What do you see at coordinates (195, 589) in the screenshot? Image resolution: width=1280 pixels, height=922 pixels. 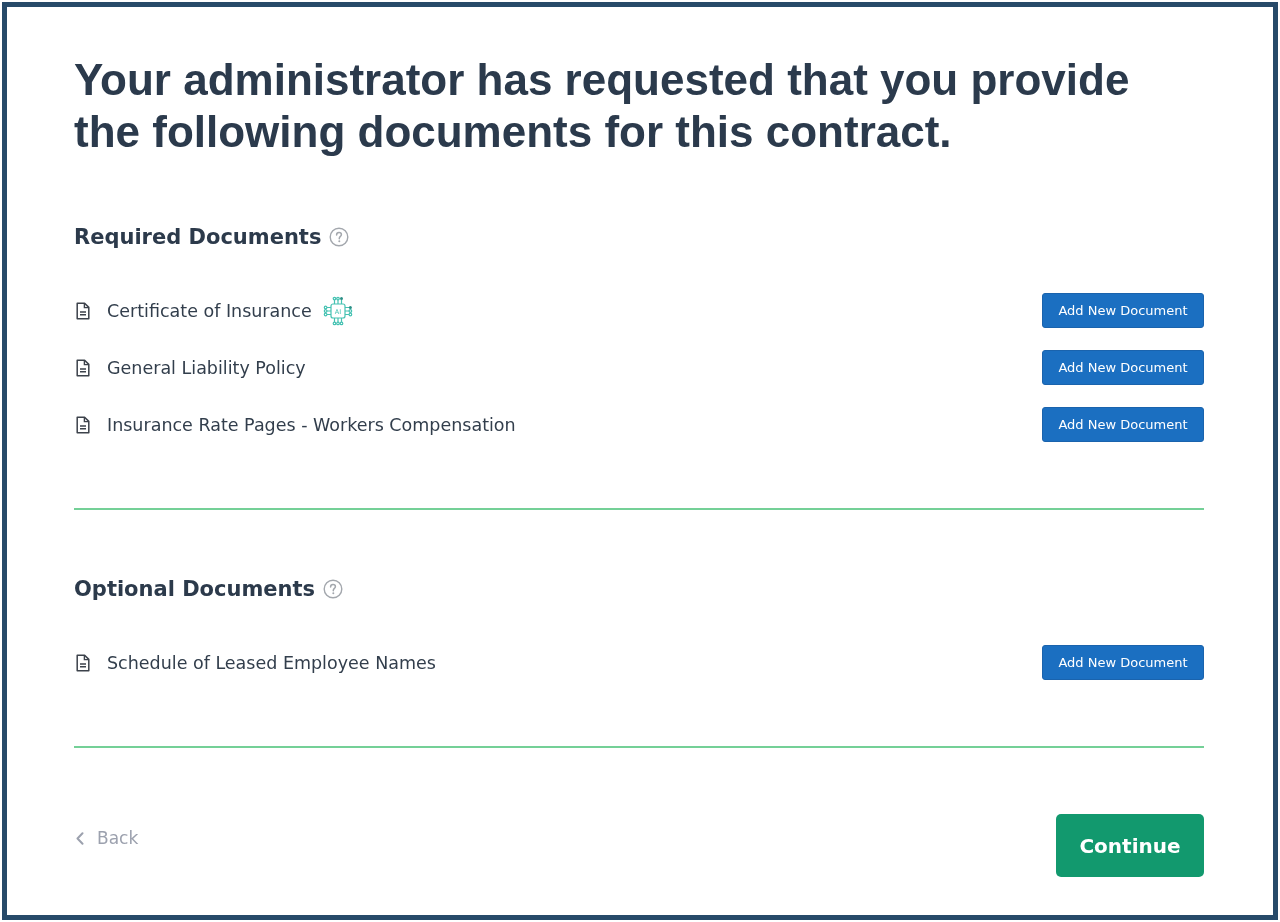 I see `section-title: Optional Documents` at bounding box center [195, 589].